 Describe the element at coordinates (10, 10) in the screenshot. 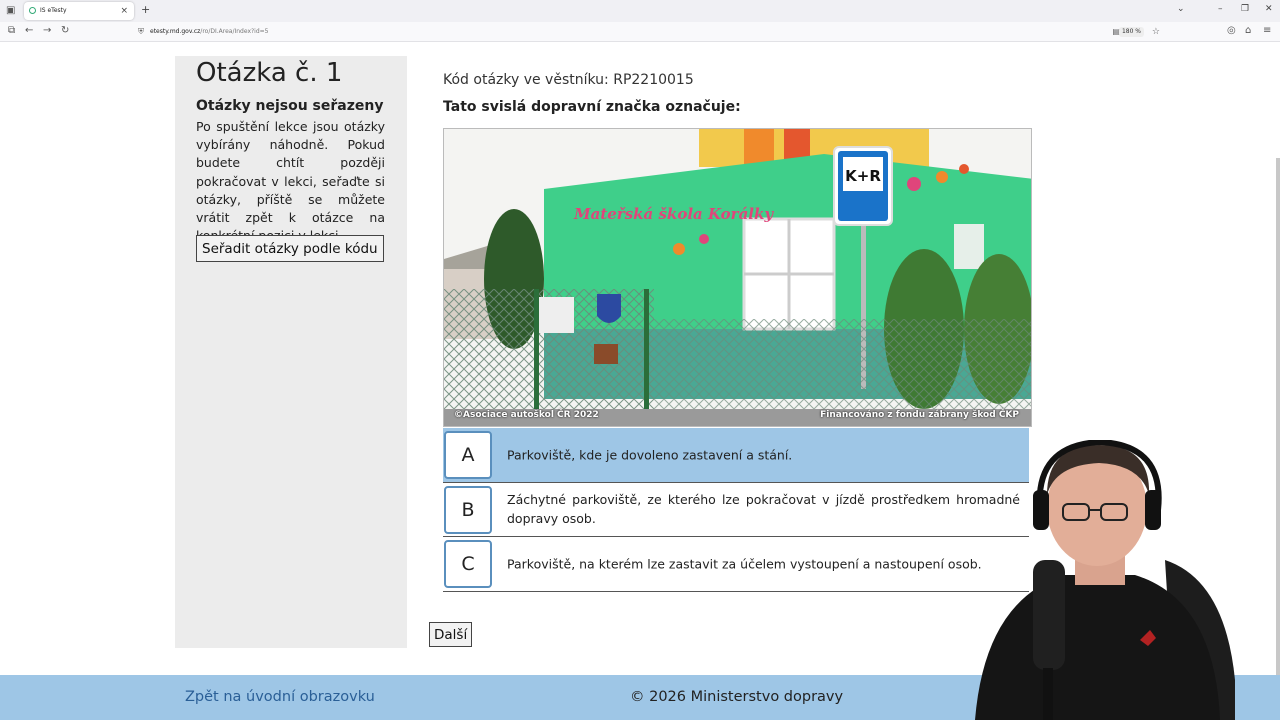

I see `window-menu-icon: ▣` at that location.